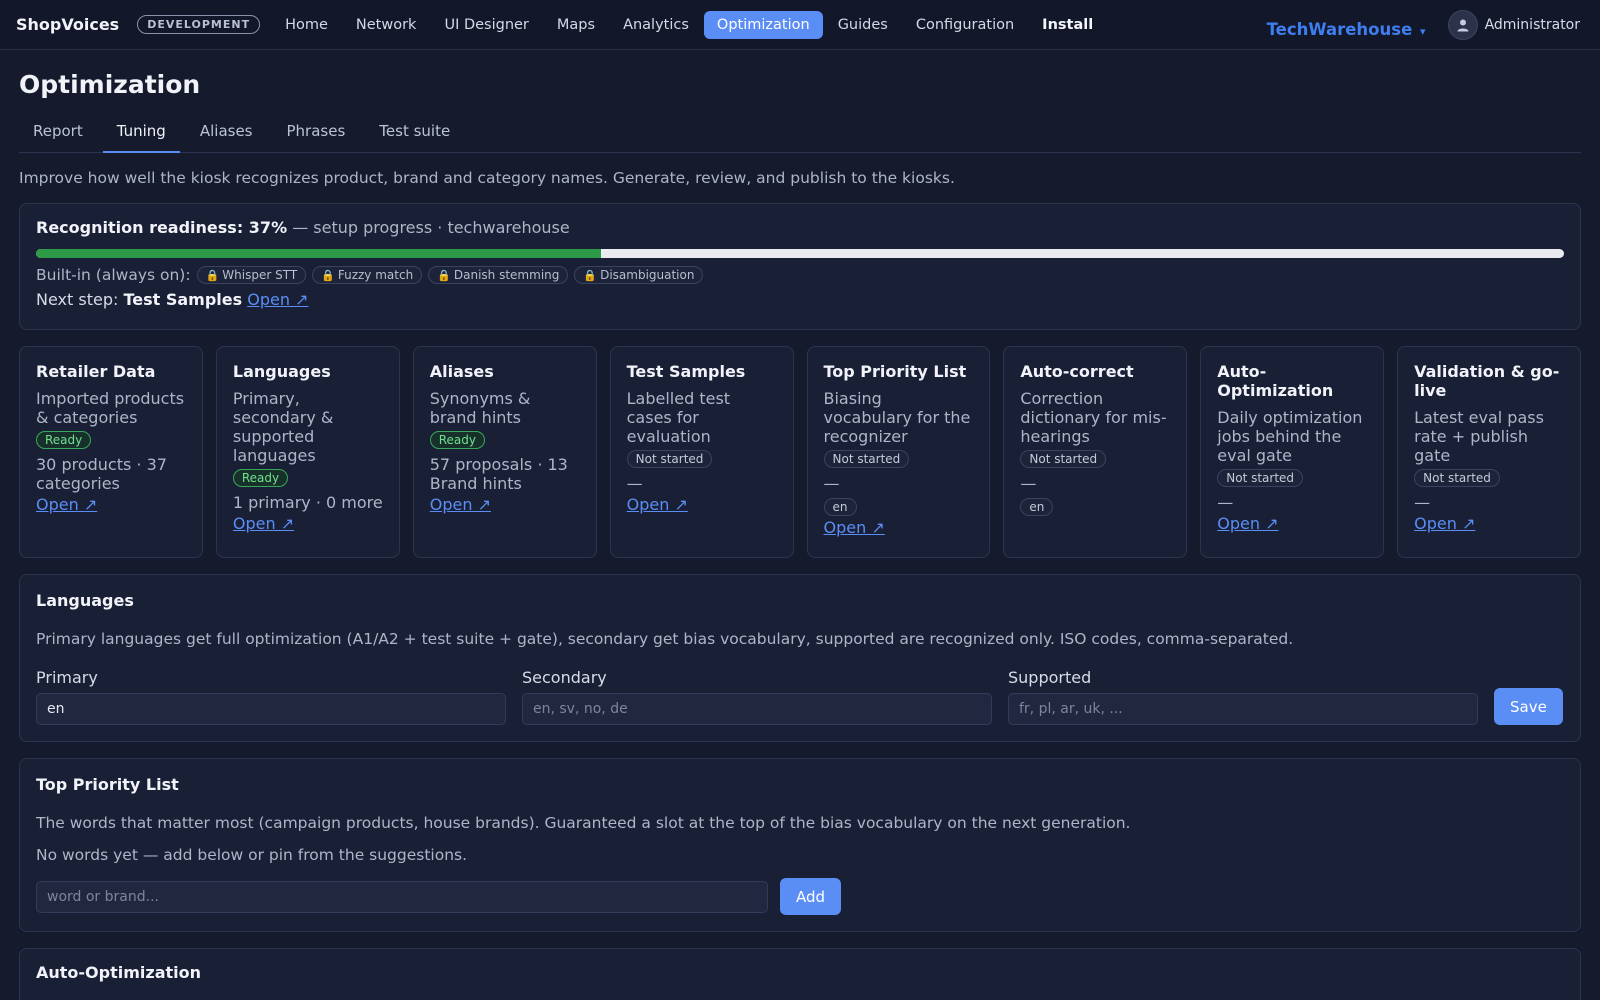 This screenshot has width=1600, height=1000. What do you see at coordinates (564, 677) in the screenshot?
I see `secondary-label: Secondary` at bounding box center [564, 677].